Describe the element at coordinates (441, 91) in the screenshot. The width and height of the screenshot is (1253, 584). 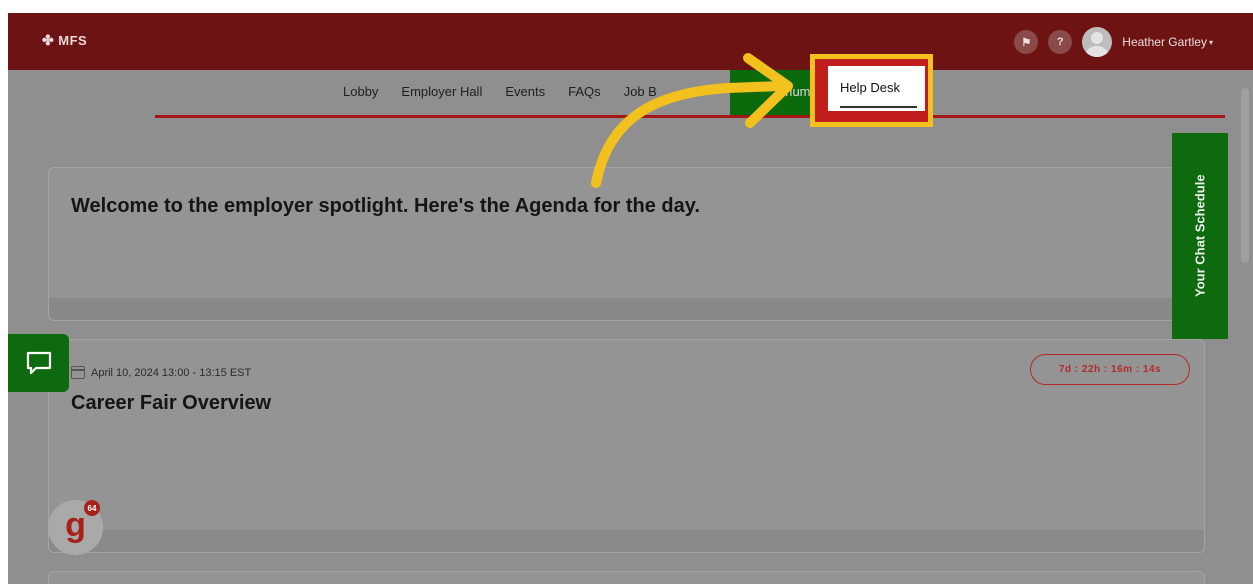
I see `nav-item-employer-hall: Employer Hall` at that location.